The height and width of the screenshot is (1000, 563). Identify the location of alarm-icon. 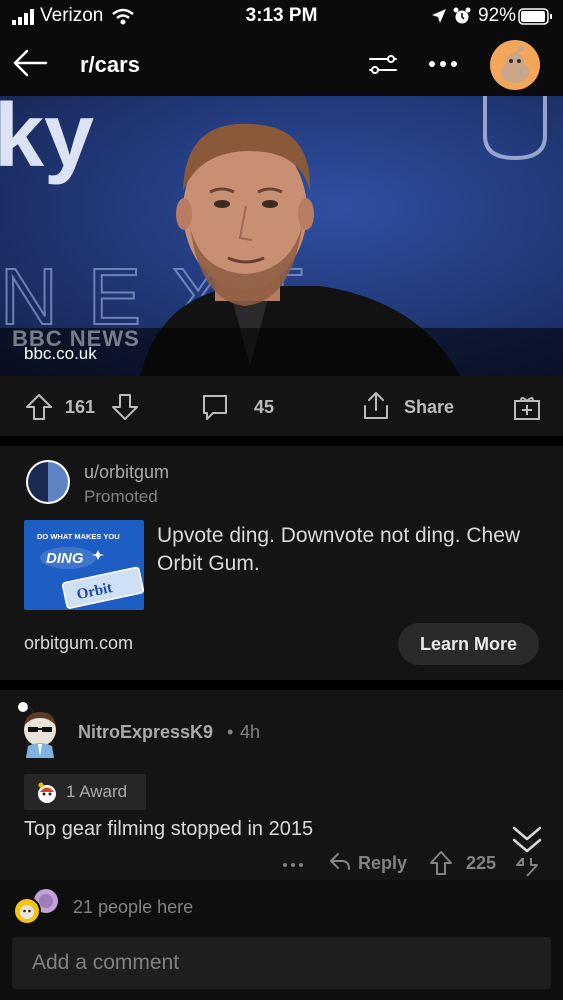
(462, 16).